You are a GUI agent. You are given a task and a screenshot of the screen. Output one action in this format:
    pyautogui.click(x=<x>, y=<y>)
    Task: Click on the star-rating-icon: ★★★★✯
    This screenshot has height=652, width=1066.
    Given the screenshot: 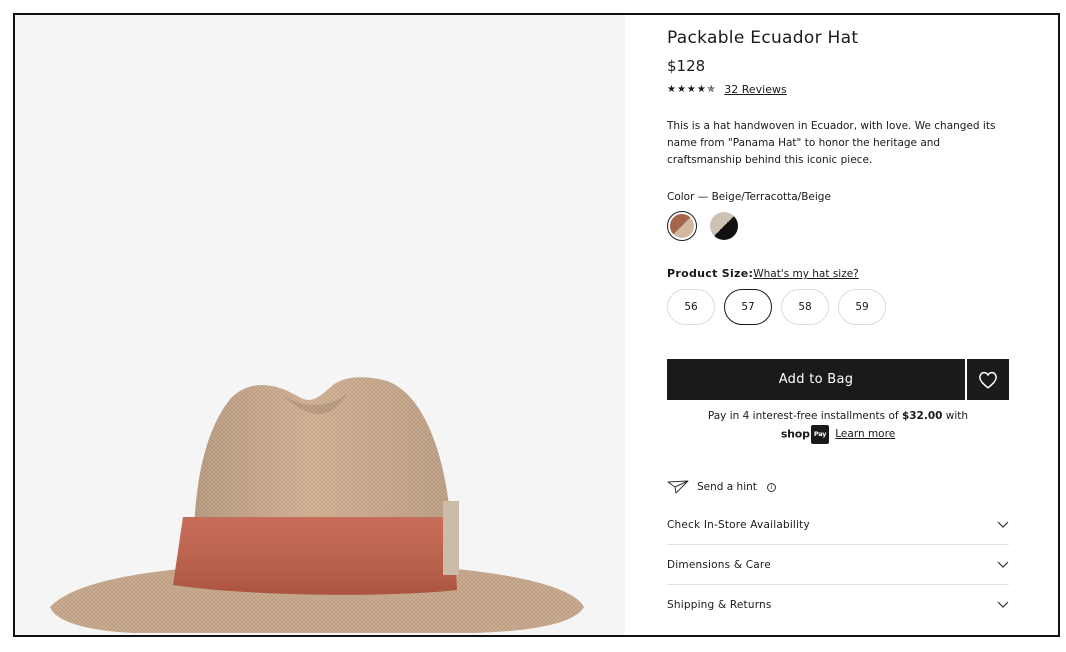 What is the action you would take?
    pyautogui.click(x=692, y=89)
    